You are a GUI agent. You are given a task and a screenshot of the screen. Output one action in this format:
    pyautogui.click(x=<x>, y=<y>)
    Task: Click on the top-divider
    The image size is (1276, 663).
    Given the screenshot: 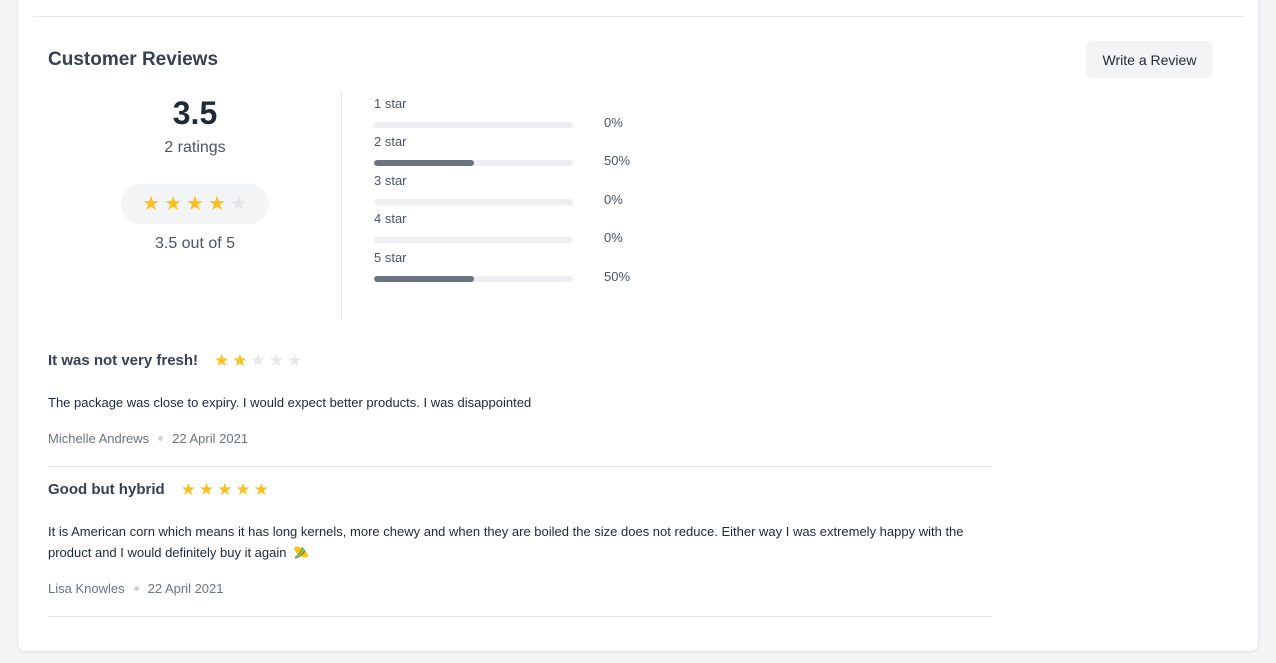 What is the action you would take?
    pyautogui.click(x=638, y=16)
    